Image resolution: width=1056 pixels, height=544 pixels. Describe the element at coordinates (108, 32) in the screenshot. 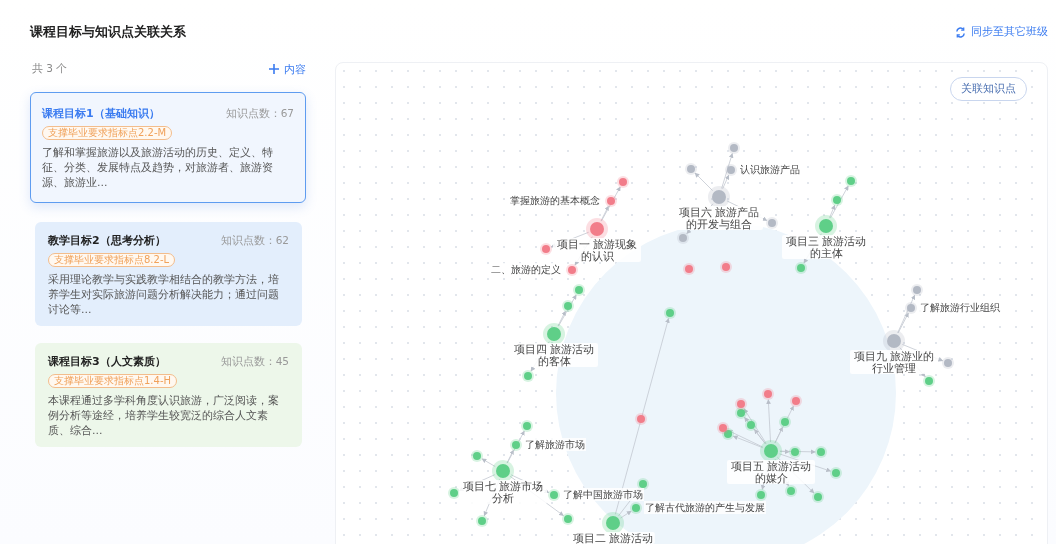

I see `page-title: 课程目标与知识点关联关系` at that location.